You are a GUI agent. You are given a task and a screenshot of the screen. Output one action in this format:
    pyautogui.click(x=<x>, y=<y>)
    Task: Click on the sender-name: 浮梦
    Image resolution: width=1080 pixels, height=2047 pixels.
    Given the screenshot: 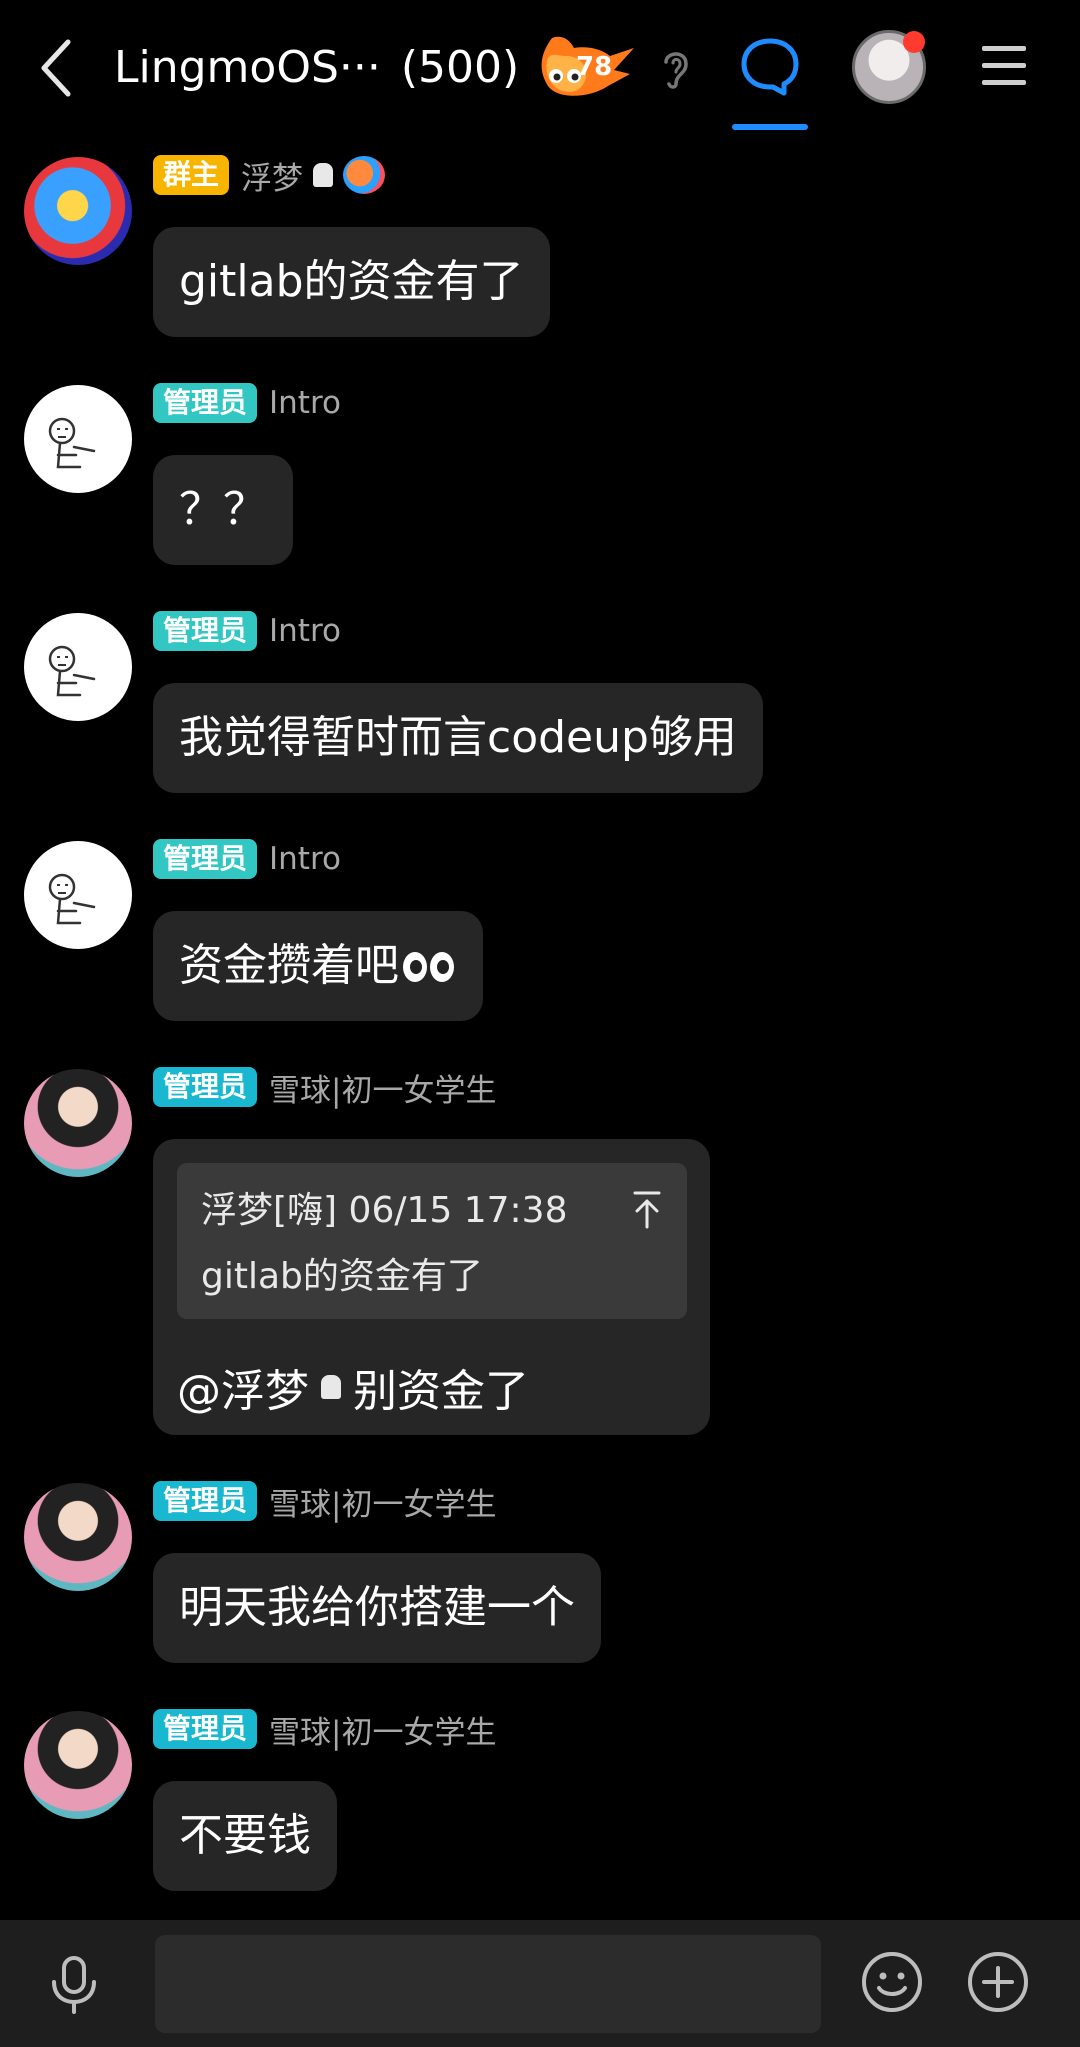 What is the action you would take?
    pyautogui.click(x=272, y=175)
    